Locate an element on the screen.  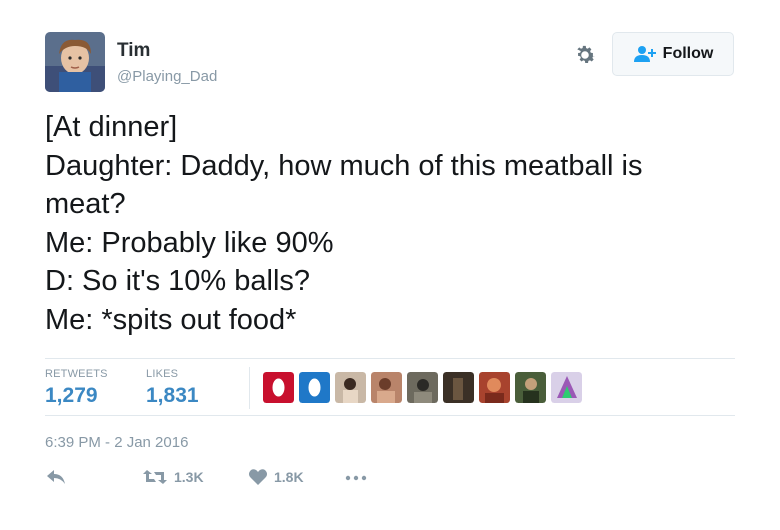
follow-add-user-icon is located at coordinates (644, 54).